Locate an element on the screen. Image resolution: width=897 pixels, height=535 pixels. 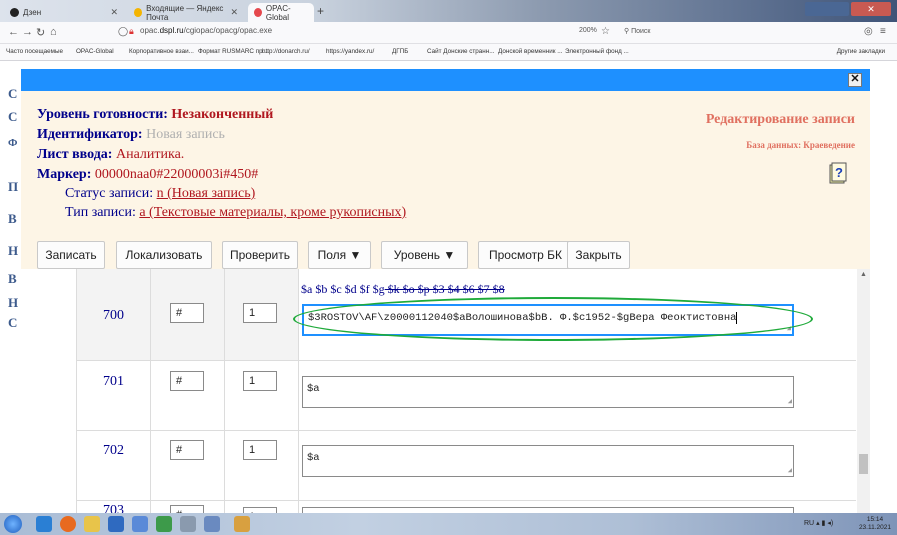
ie-icon is located at coordinates (44, 524).